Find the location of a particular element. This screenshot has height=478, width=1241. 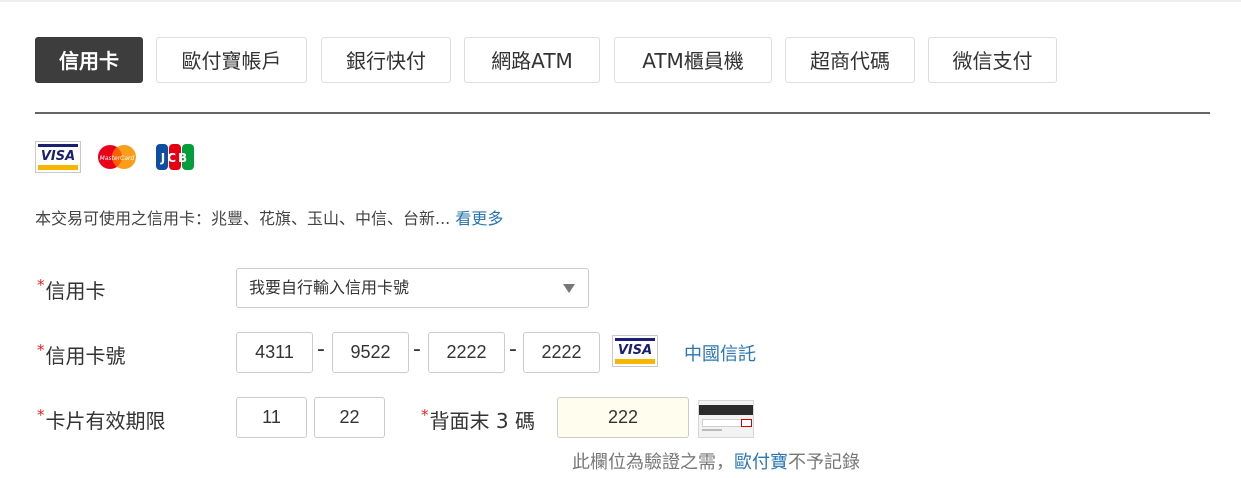

expiry-year-input: 22 is located at coordinates (349, 417).